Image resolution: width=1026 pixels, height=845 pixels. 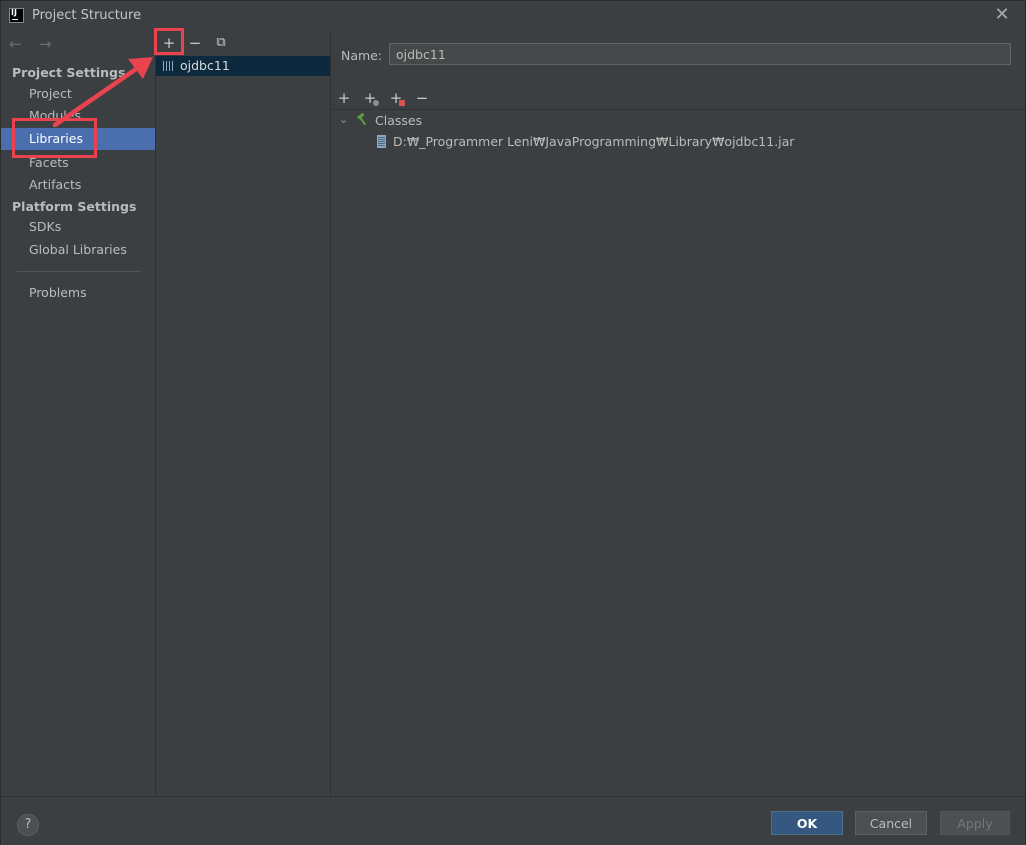 What do you see at coordinates (343, 119) in the screenshot?
I see `chevron-down-icon: ⌄` at bounding box center [343, 119].